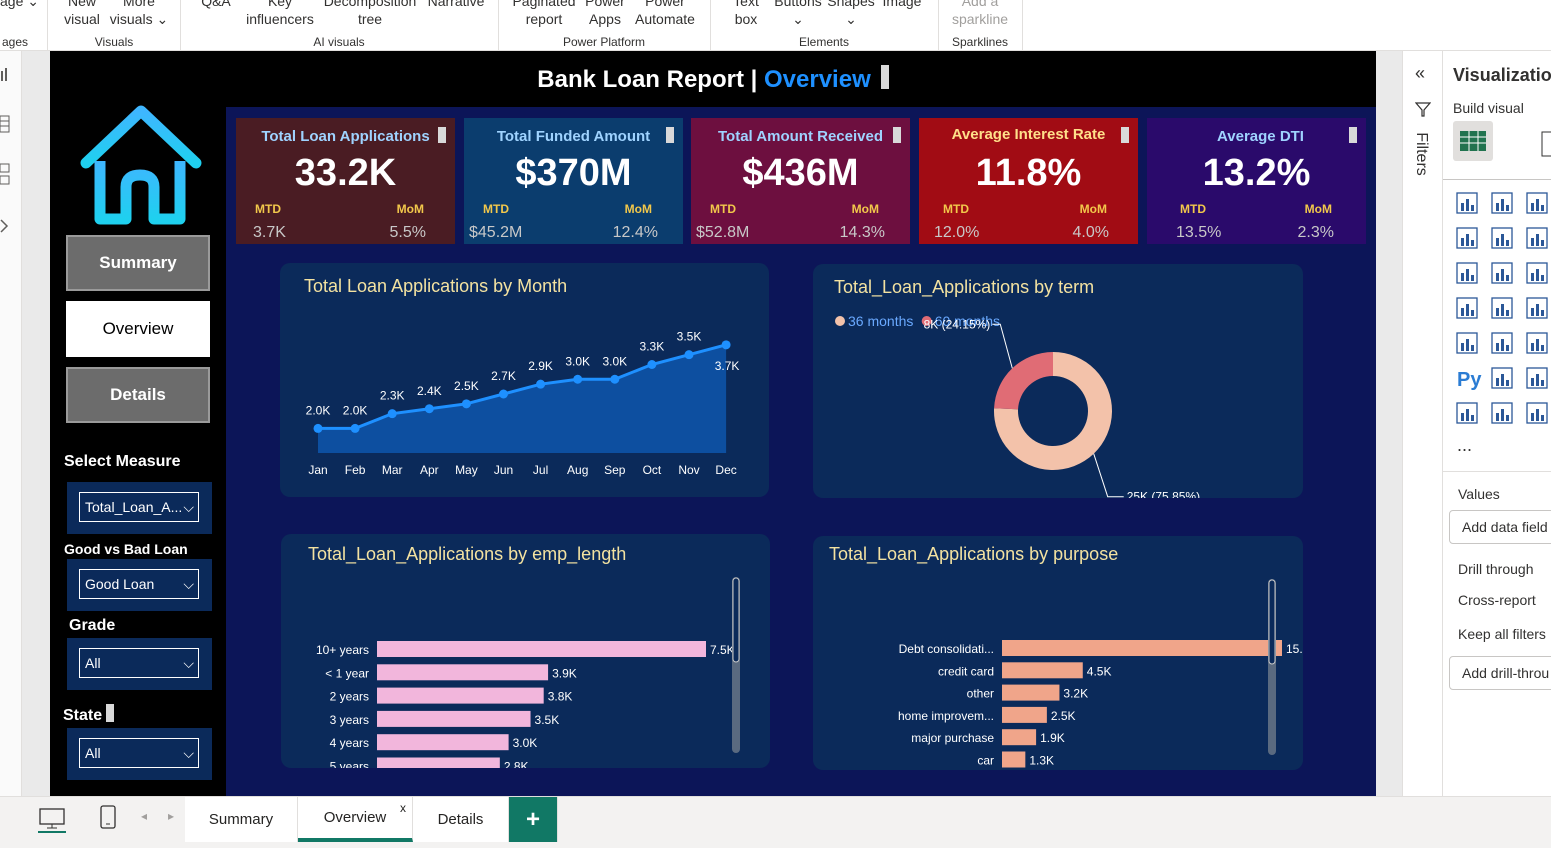 This screenshot has height=848, width=1551. What do you see at coordinates (1502, 308) in the screenshot?
I see `map-icon` at bounding box center [1502, 308].